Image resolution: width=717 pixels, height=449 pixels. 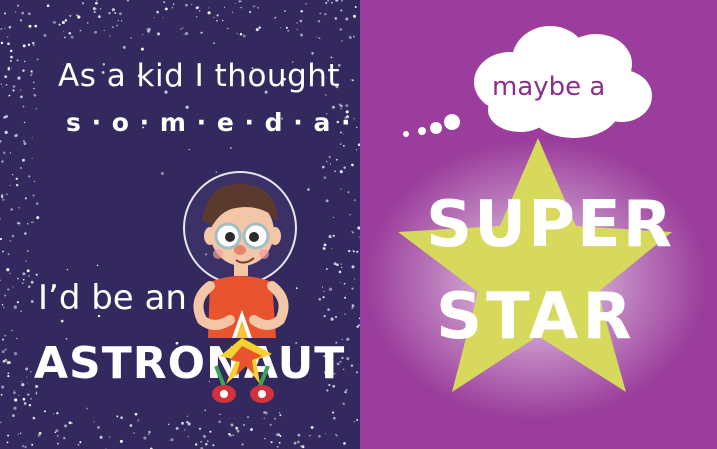 What do you see at coordinates (549, 87) in the screenshot?
I see `bubble-text: maybe a` at bounding box center [549, 87].